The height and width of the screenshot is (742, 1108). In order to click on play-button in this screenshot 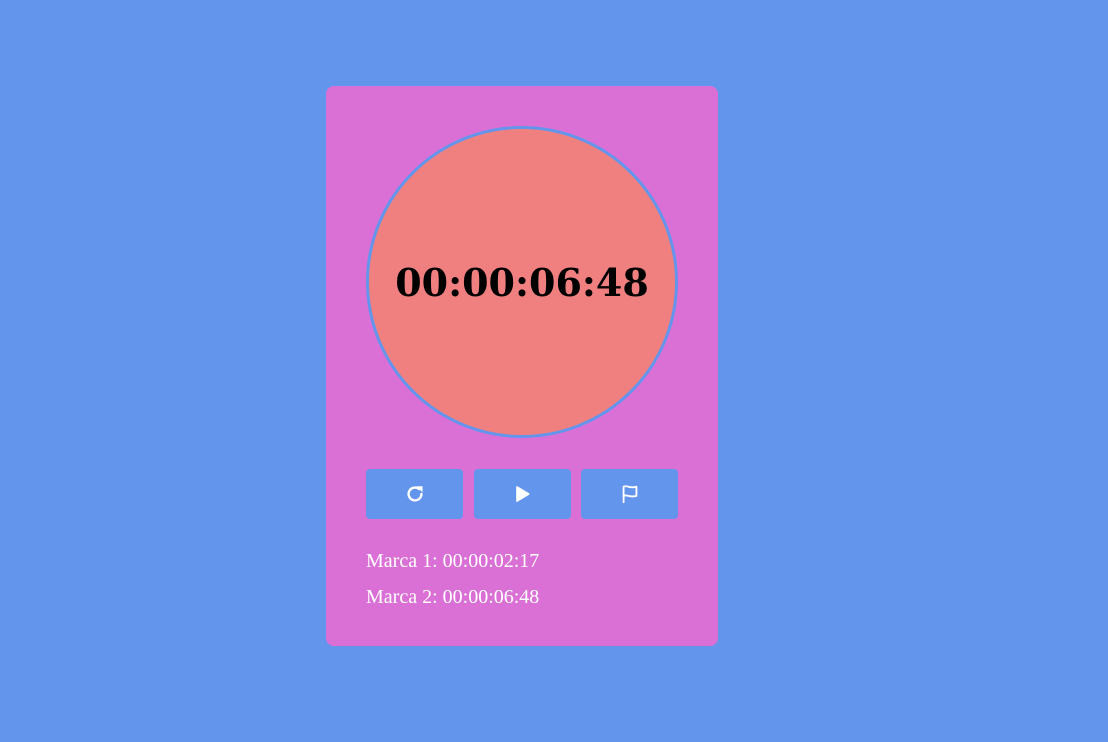, I will do `click(522, 494)`.